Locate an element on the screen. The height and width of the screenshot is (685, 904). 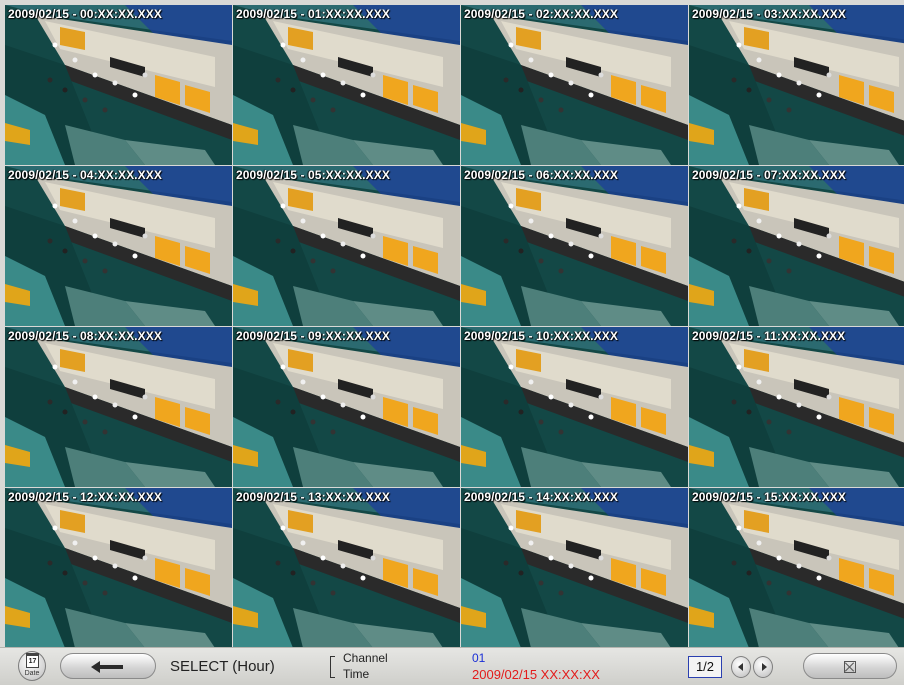
mode-label: SELECT (Hour) is located at coordinates (222, 666).